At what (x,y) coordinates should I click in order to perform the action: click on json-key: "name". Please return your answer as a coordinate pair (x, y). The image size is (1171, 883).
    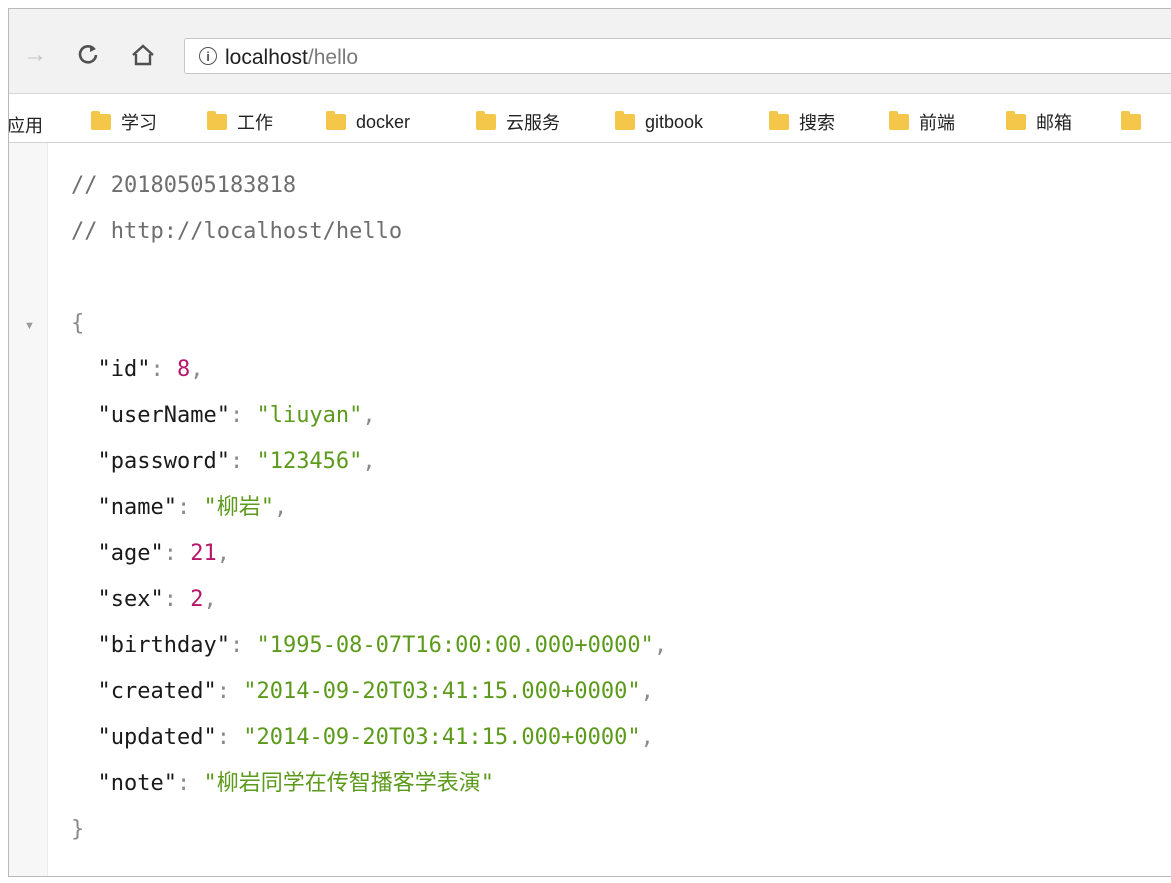
    Looking at the image, I should click on (137, 507).